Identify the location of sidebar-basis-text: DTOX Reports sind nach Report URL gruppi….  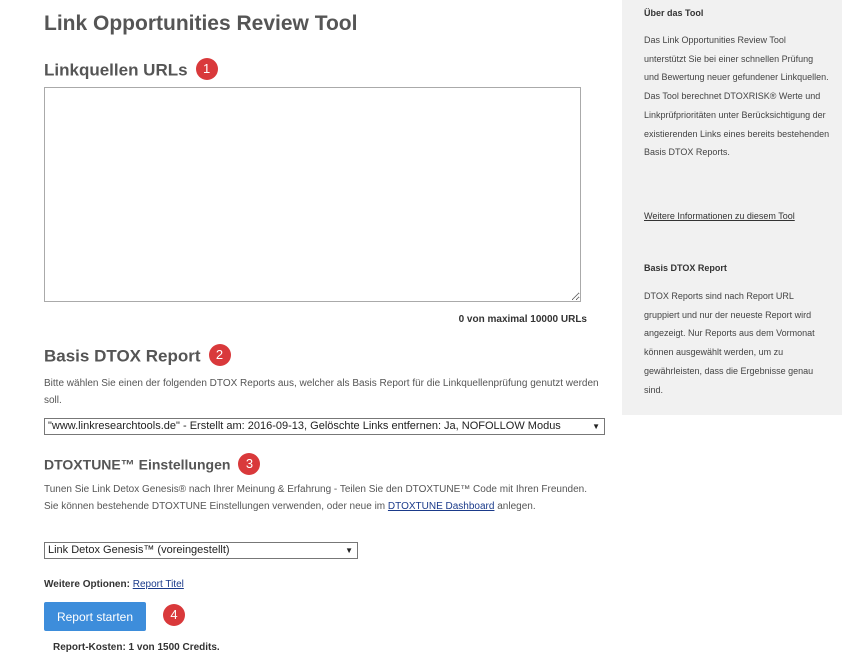
(729, 343).